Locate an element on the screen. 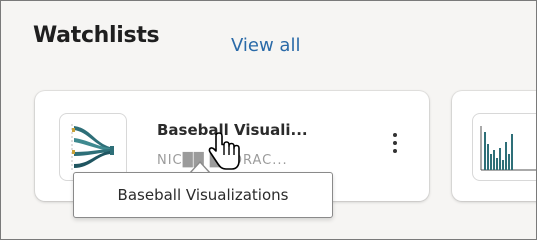 Image resolution: width=537 pixels, height=240 pixels. watchlist-card is located at coordinates (494, 146).